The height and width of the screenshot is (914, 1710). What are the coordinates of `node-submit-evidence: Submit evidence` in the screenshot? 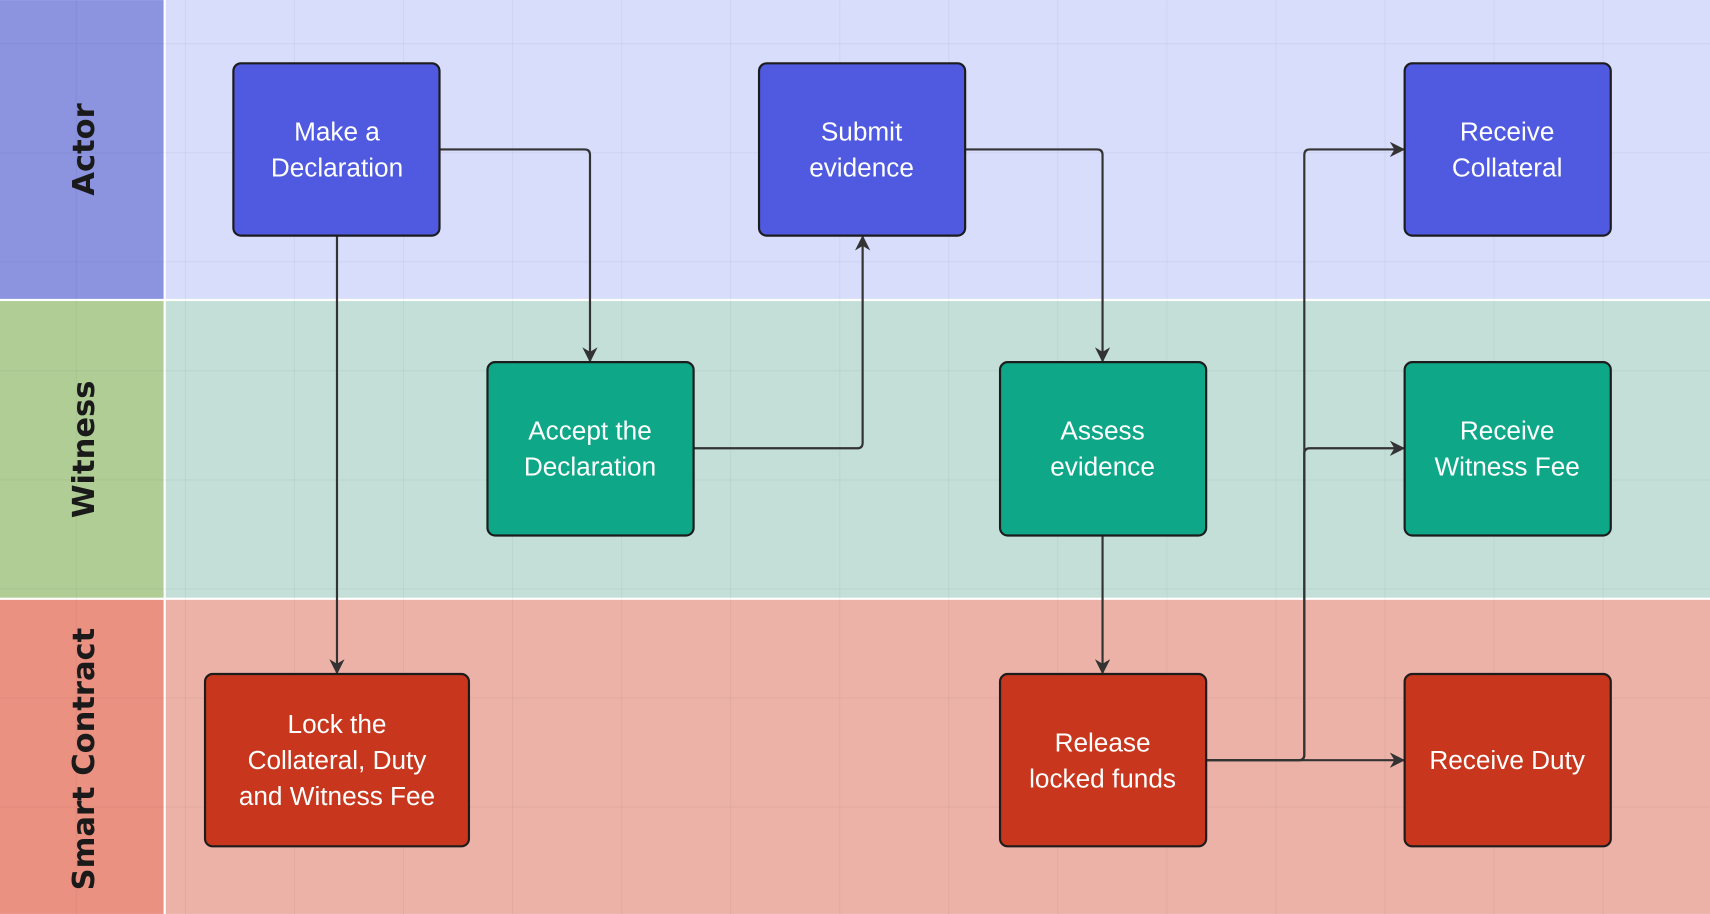 It's located at (862, 149).